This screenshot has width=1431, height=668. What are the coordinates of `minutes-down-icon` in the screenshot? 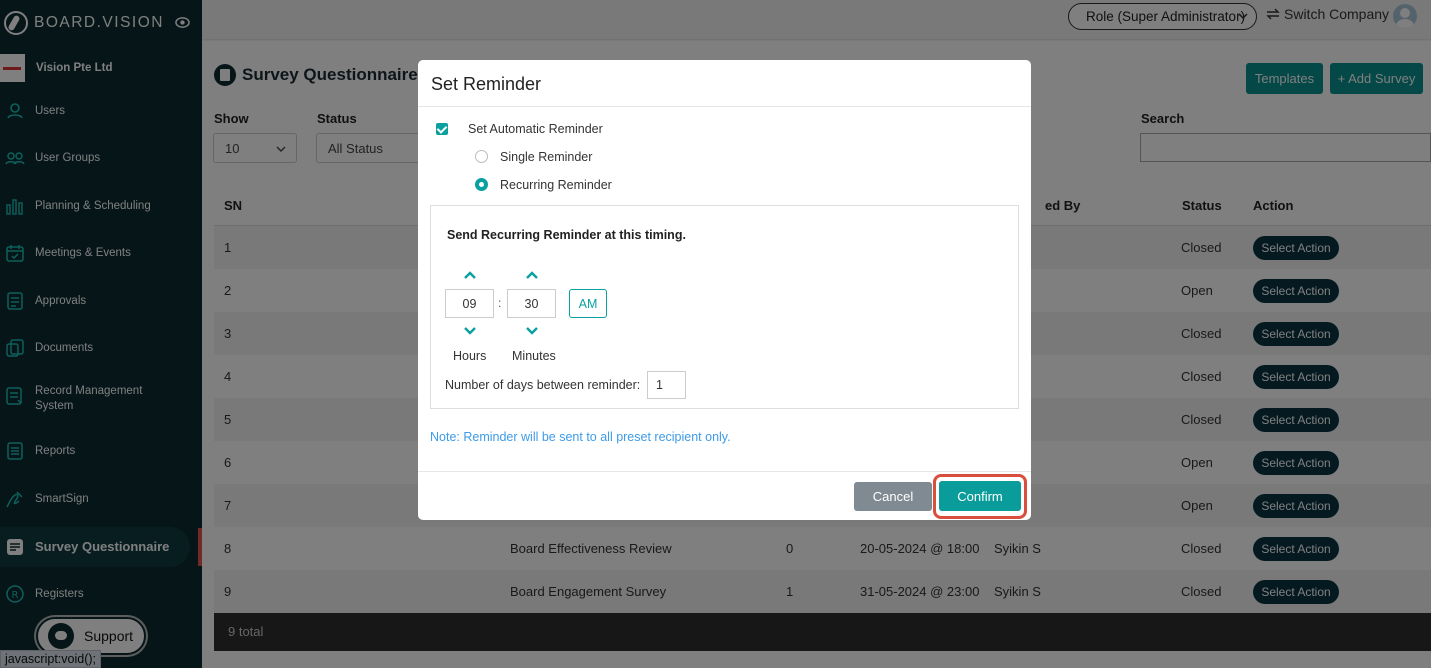 It's located at (532, 331).